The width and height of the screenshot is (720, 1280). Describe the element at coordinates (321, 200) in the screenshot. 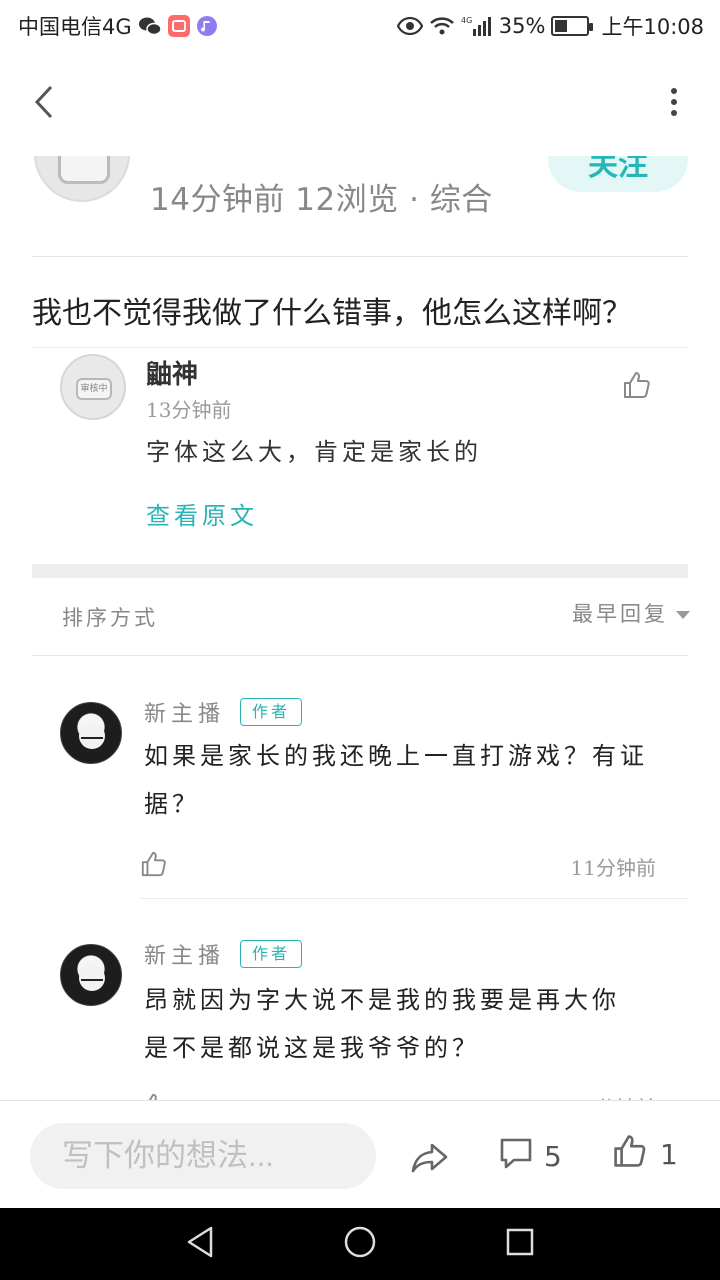

I see `post-meta: 14分钟前 12浏览 · 综合` at that location.